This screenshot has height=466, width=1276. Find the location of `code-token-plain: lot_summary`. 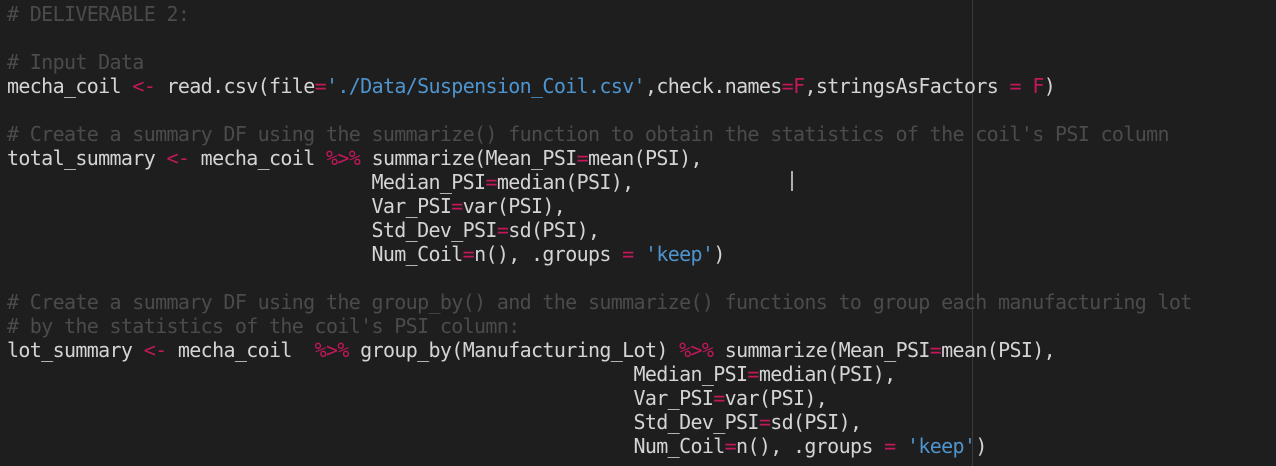

code-token-plain: lot_summary is located at coordinates (75, 350).